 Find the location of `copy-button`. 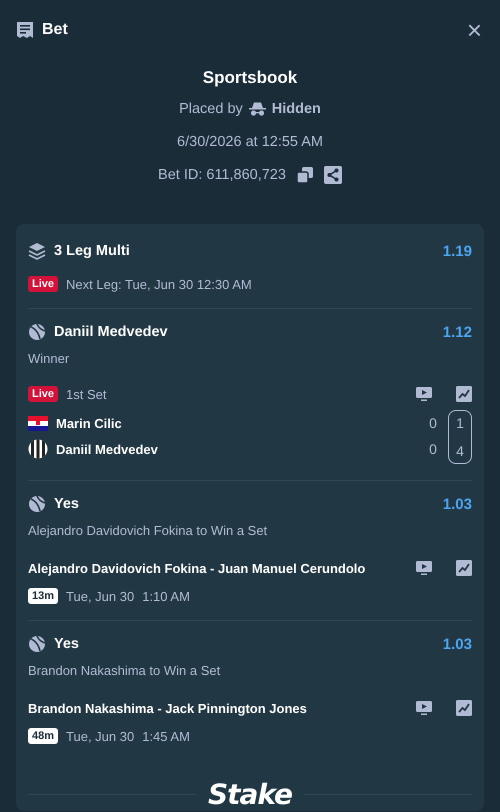

copy-button is located at coordinates (305, 175).